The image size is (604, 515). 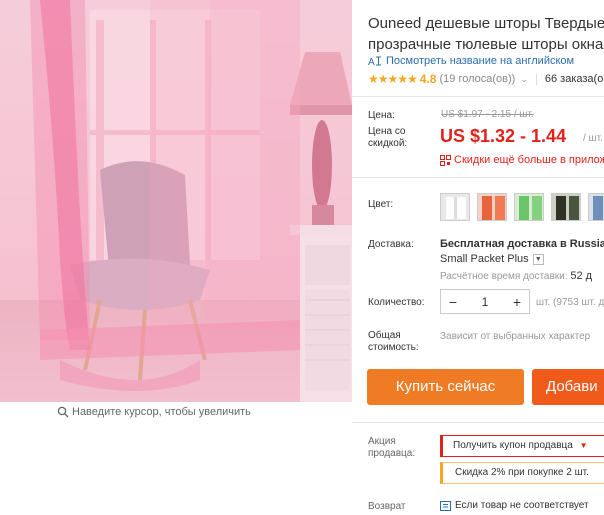 I want to click on product-title-line-1: Ouneed дешевые шторы Твердые Тюль, so click(x=486, y=23).